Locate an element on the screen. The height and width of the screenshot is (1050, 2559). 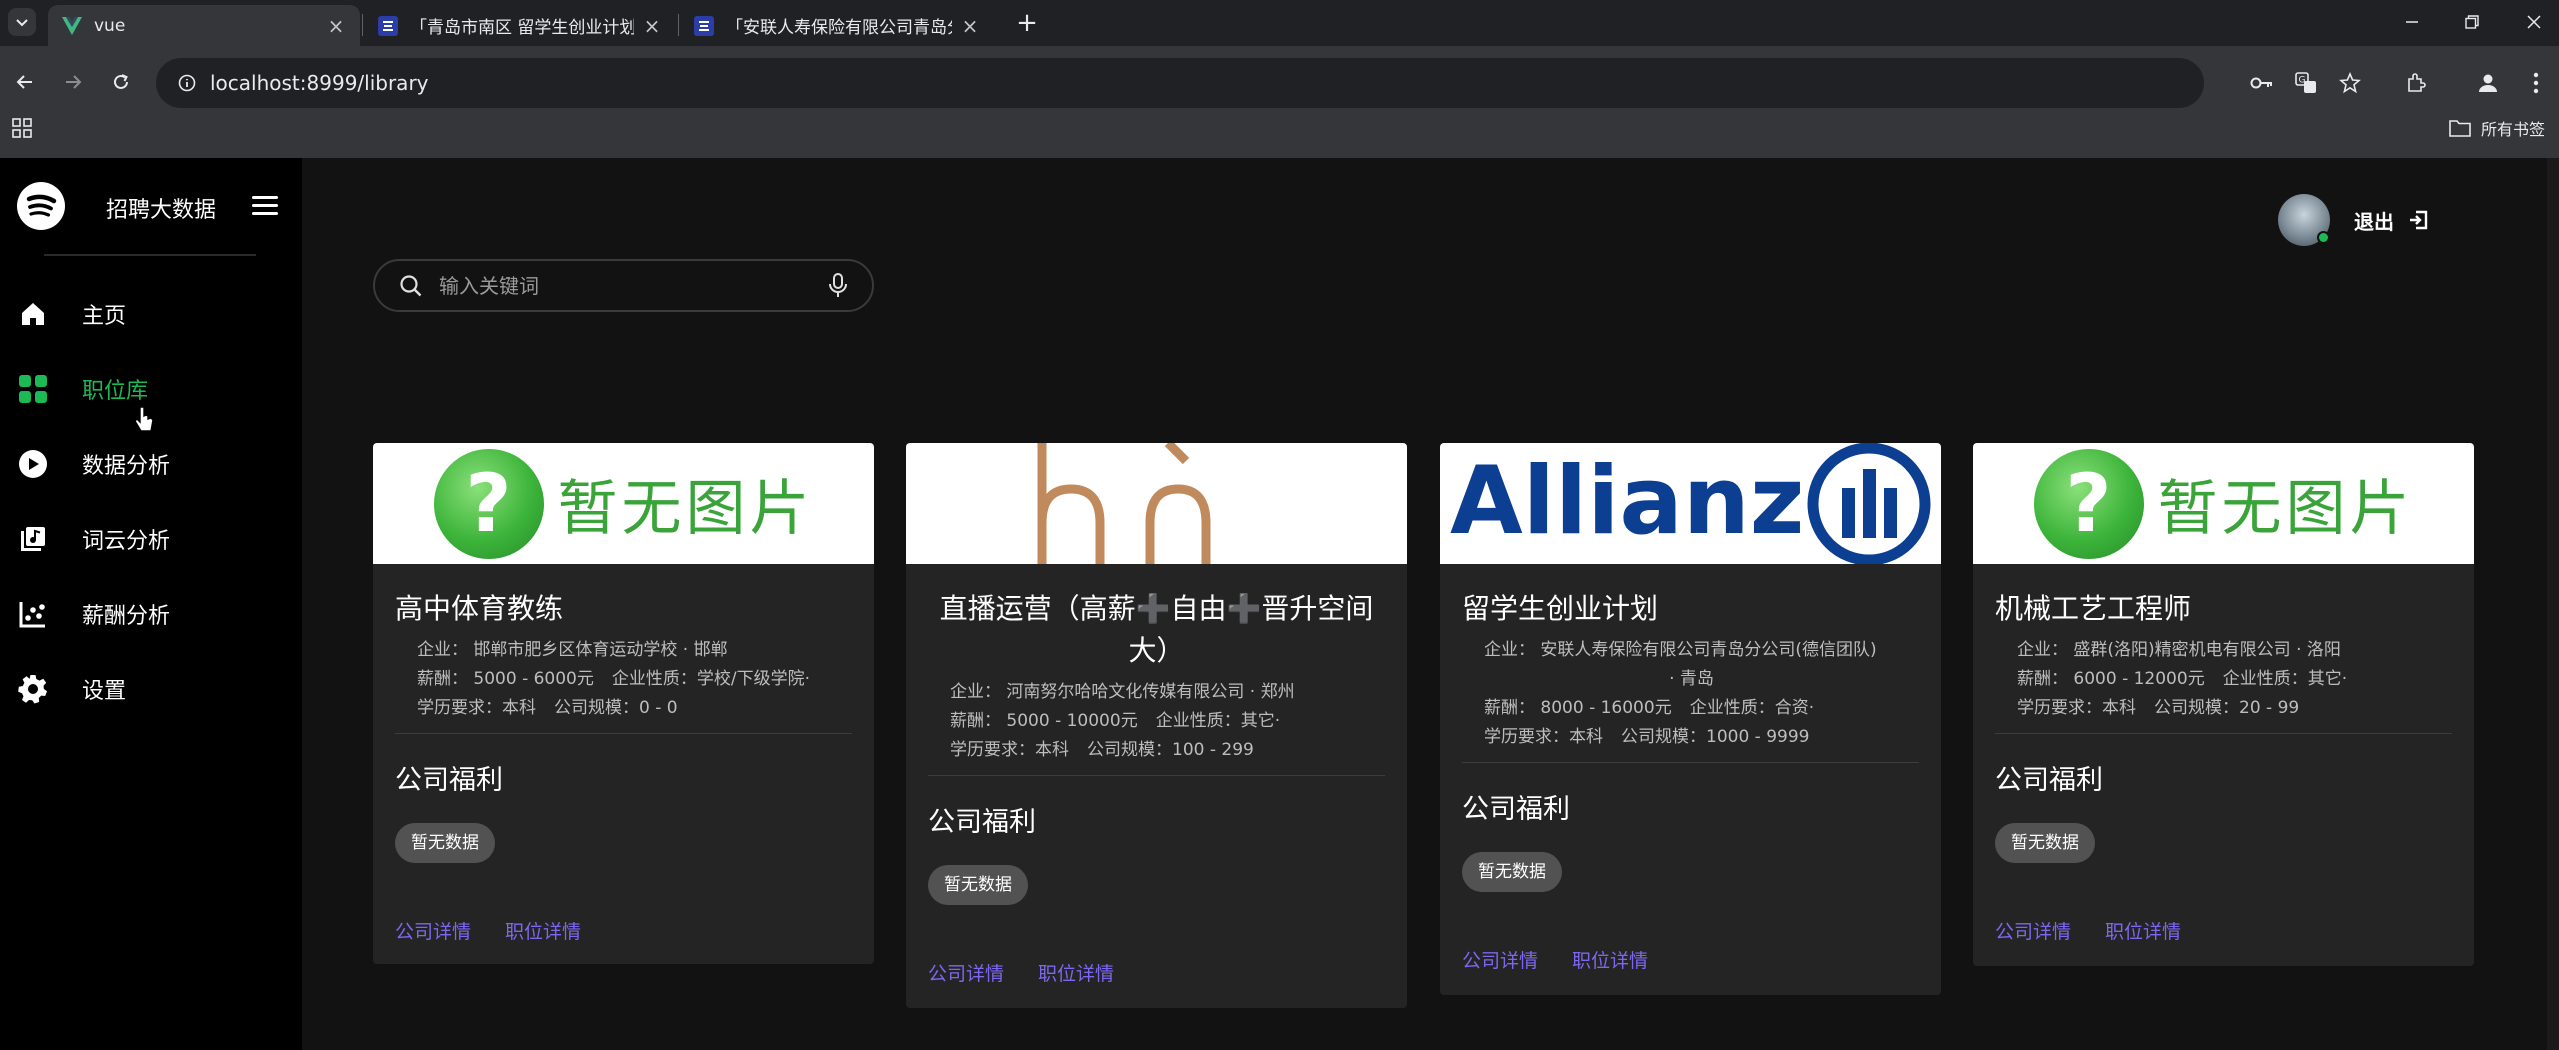
microphone-icon is located at coordinates (838, 285).